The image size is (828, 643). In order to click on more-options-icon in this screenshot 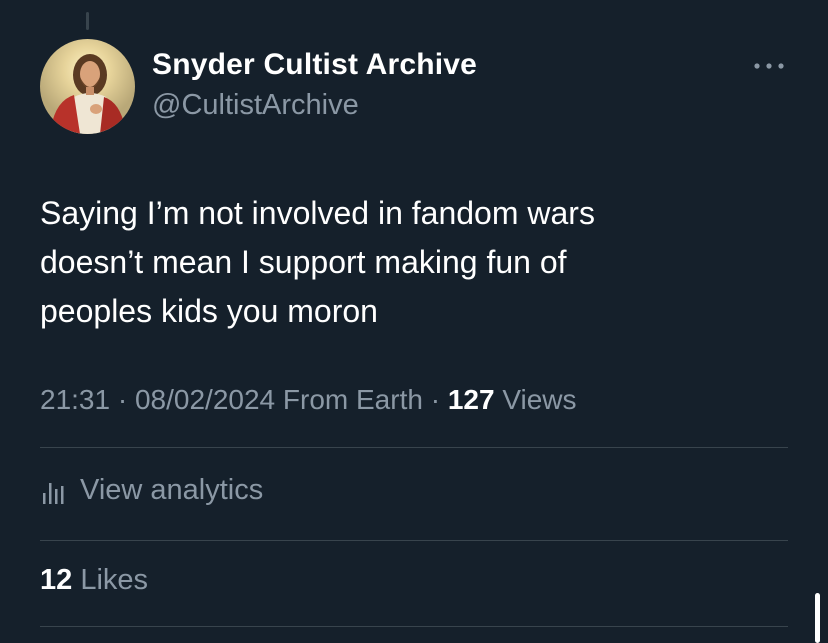, I will do `click(769, 66)`.